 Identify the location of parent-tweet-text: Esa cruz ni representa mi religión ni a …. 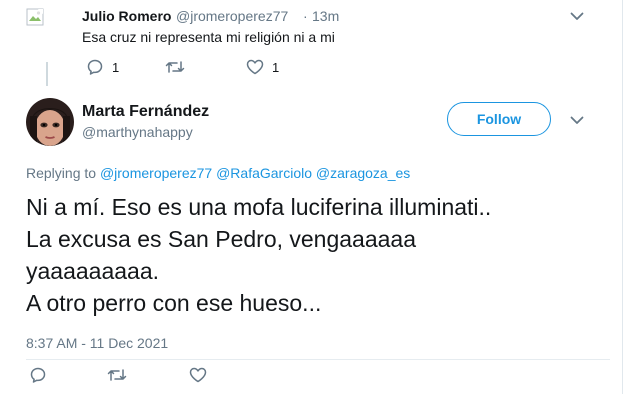
(208, 37).